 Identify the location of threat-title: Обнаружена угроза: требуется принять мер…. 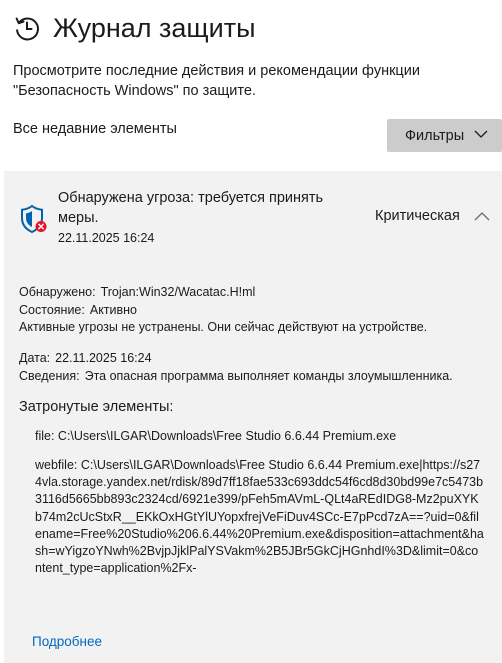
(191, 208).